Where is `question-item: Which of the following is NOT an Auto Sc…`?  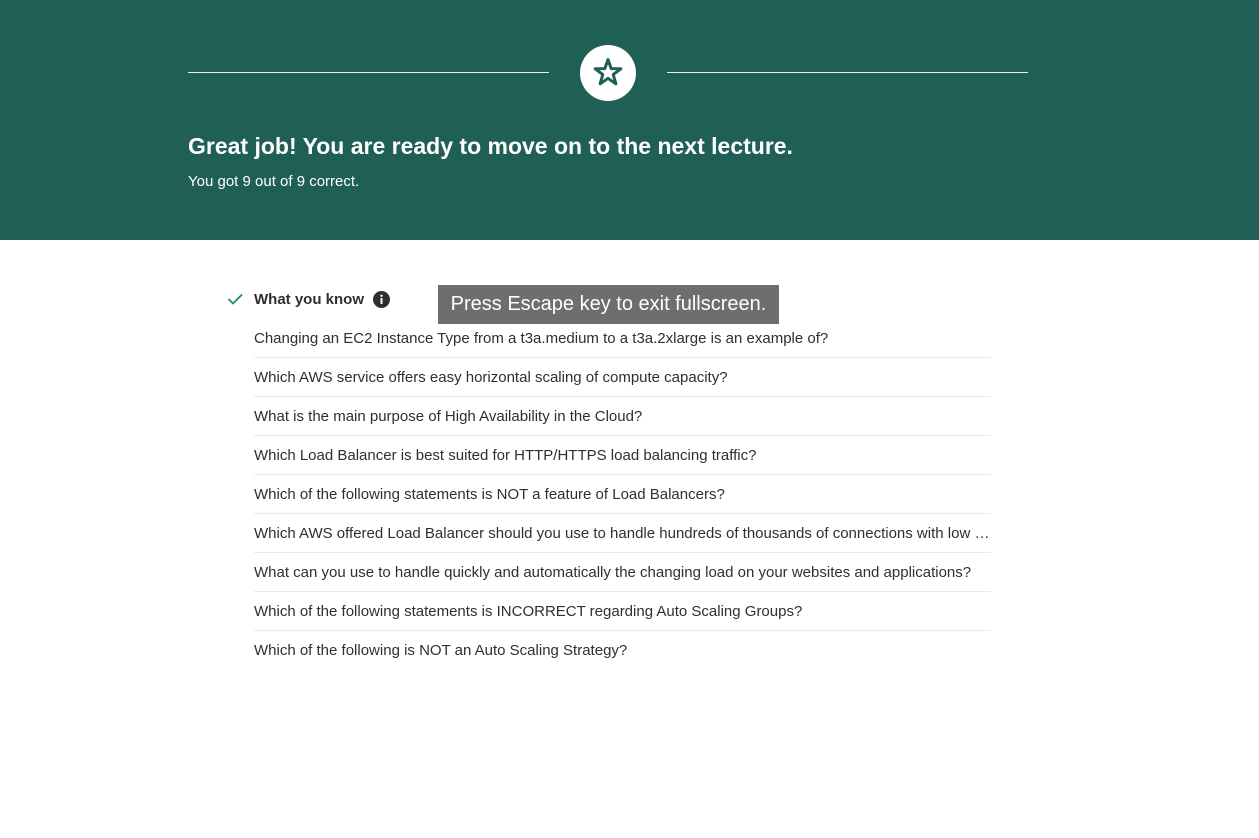 question-item: Which of the following is NOT an Auto Sc… is located at coordinates (622, 650).